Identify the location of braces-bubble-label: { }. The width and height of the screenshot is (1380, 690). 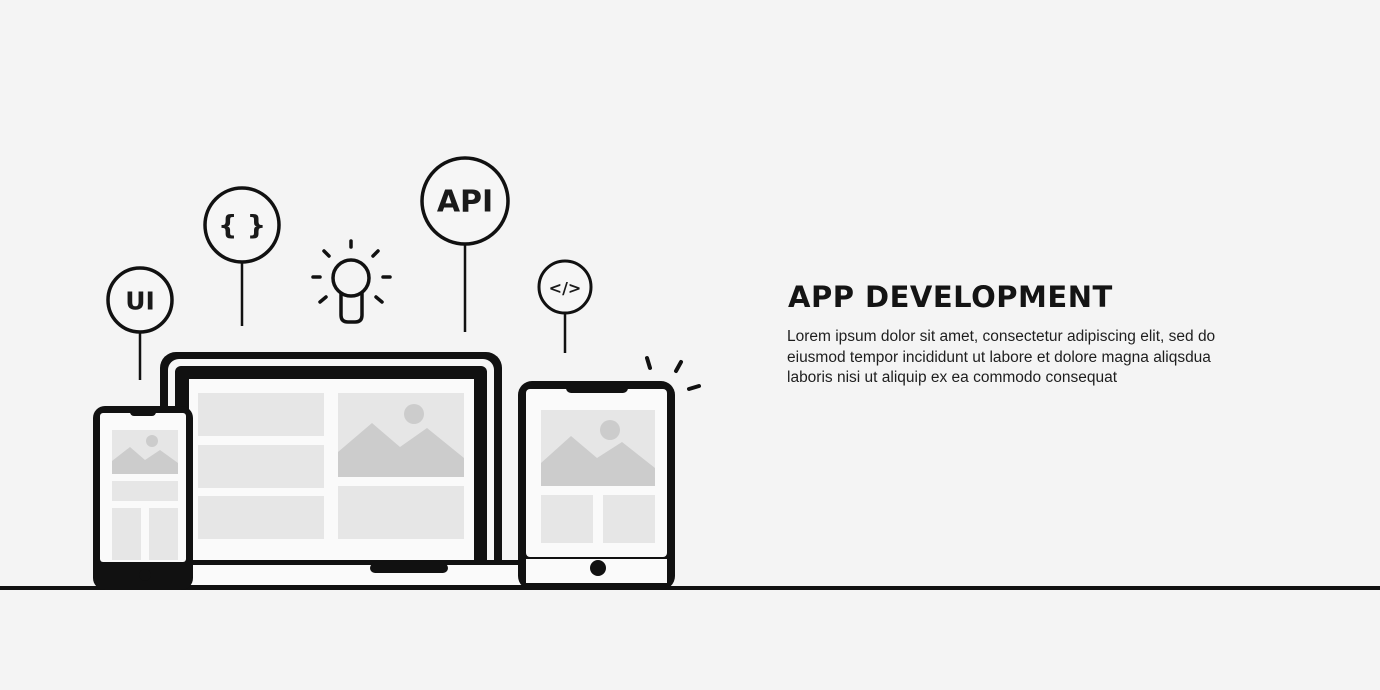
(242, 226).